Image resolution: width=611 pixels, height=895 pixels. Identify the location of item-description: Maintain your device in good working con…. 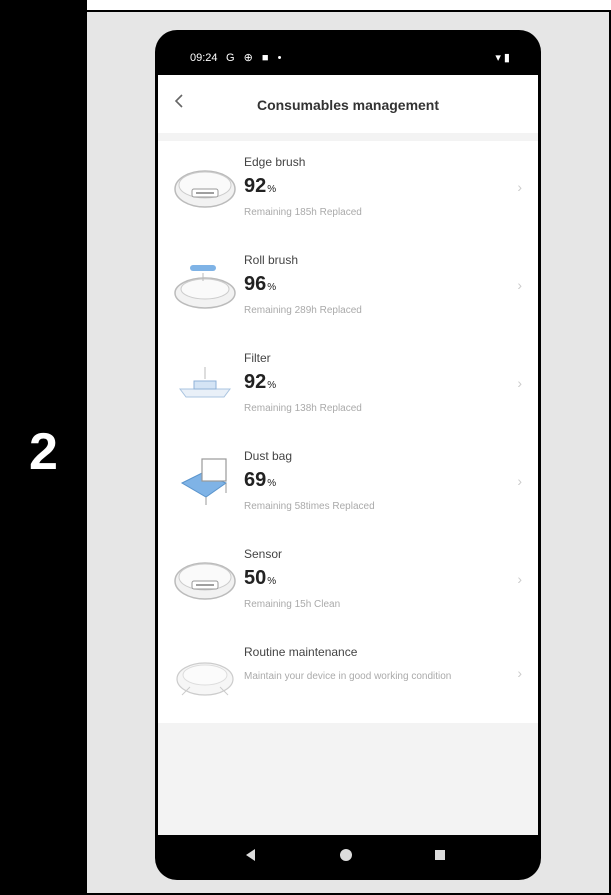
(348, 676).